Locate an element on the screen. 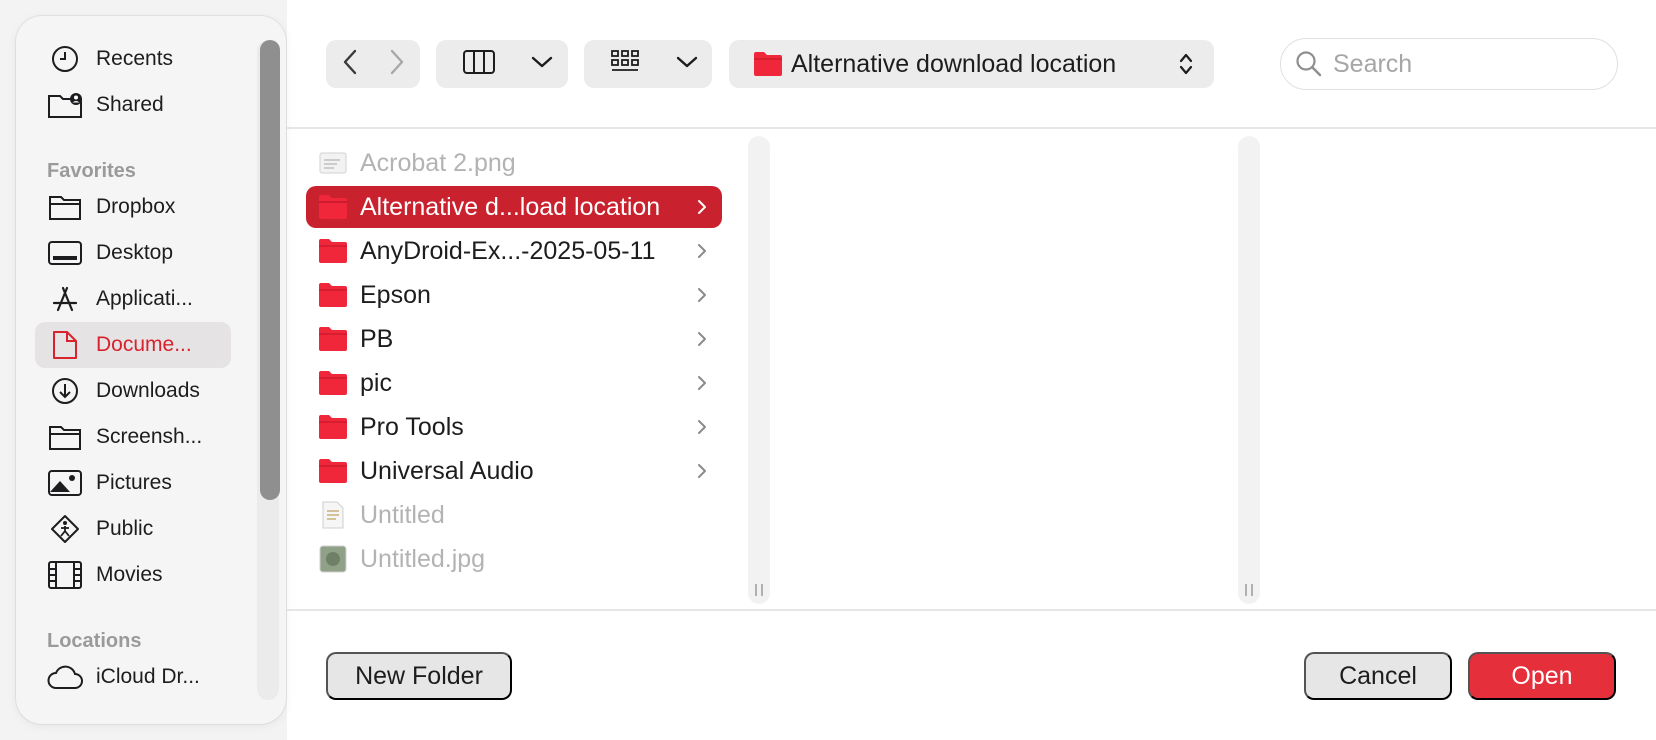 This screenshot has height=740, width=1656. file-row-anydroid-export: AnyDroid-Ex...-2025-05-11 is located at coordinates (514, 251).